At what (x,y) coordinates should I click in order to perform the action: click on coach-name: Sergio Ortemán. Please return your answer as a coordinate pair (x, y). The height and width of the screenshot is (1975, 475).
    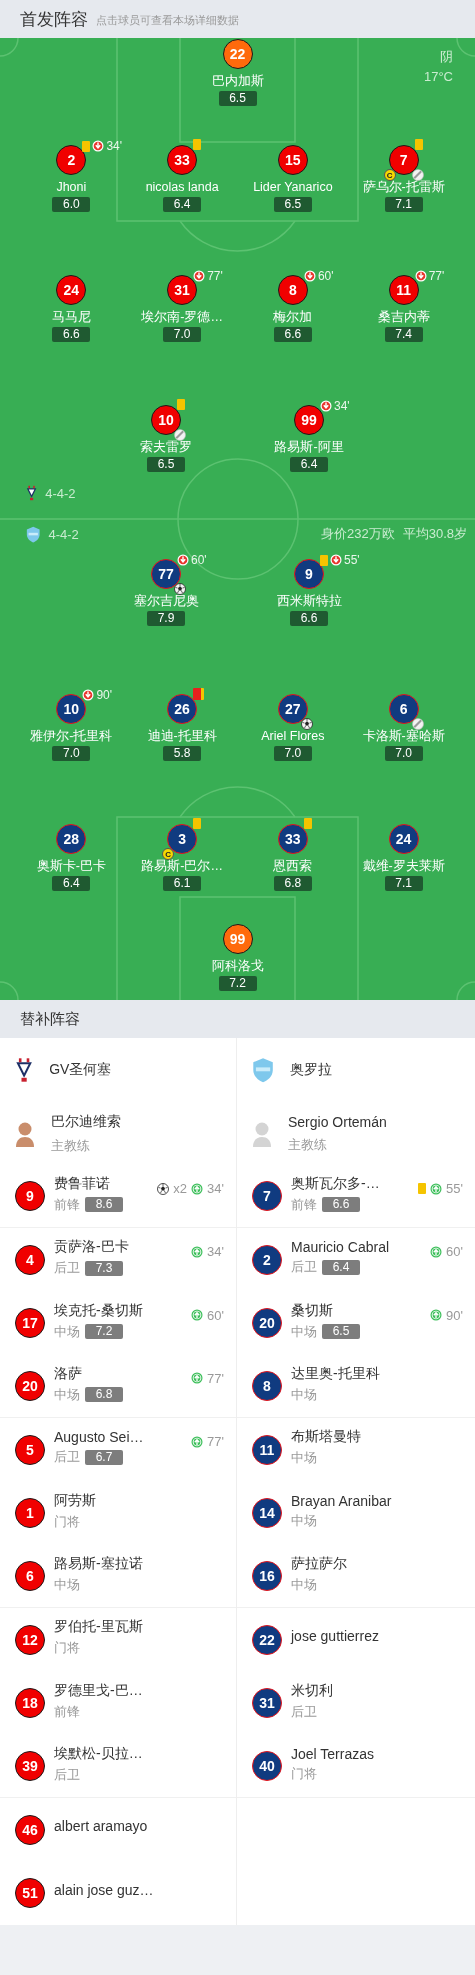
    Looking at the image, I should click on (337, 1121).